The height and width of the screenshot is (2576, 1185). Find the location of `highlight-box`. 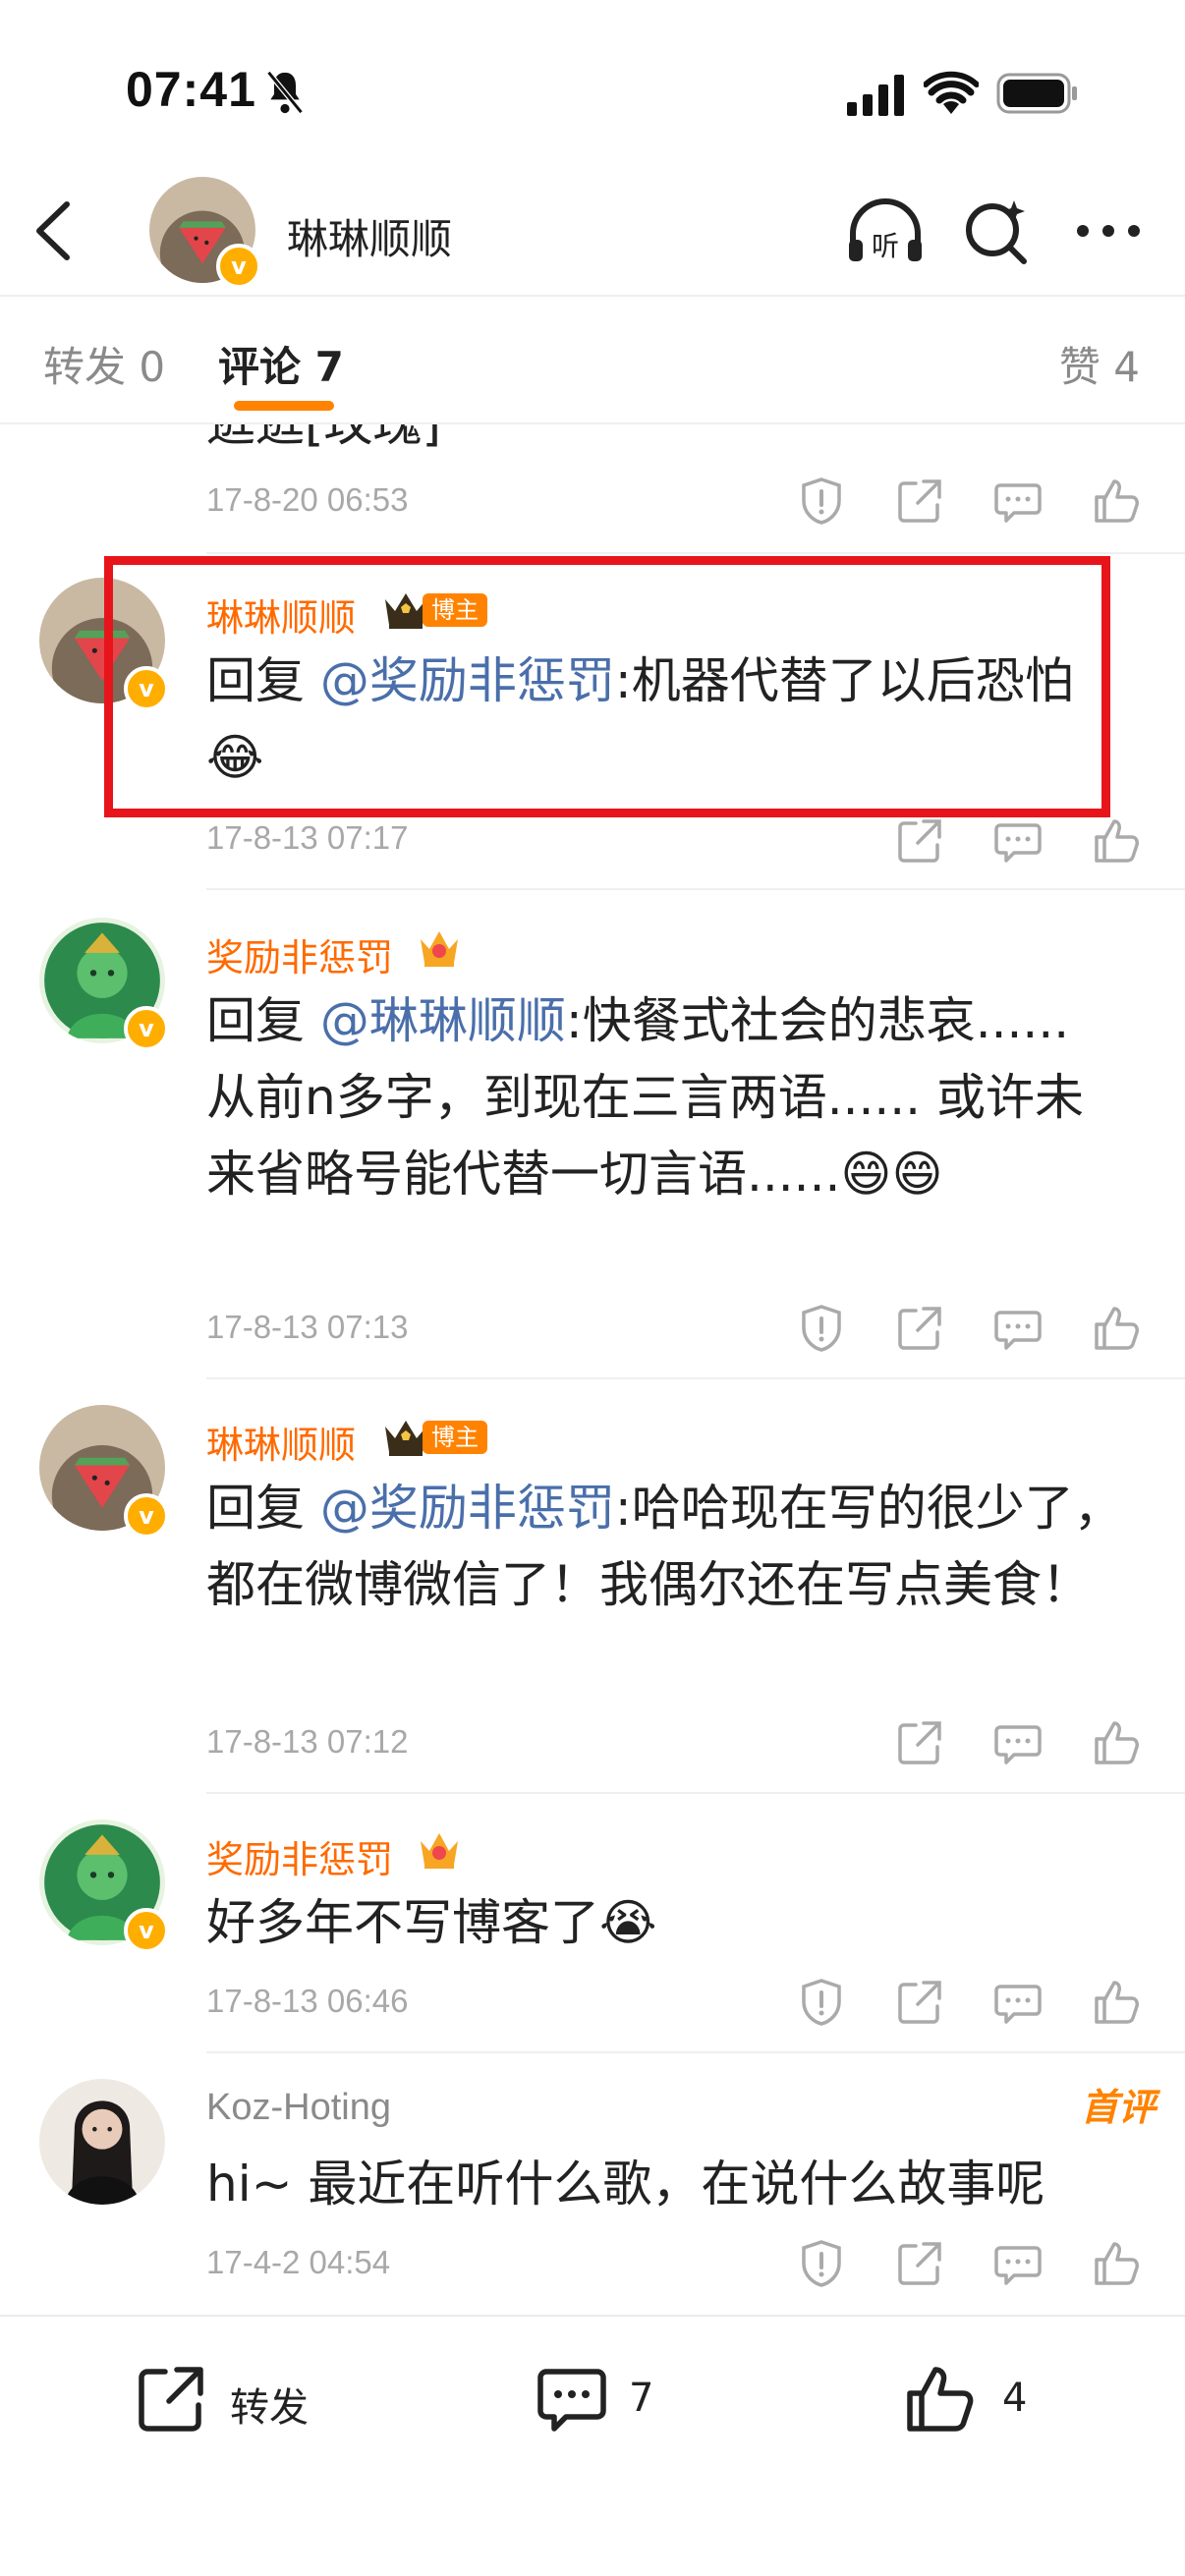

highlight-box is located at coordinates (607, 686).